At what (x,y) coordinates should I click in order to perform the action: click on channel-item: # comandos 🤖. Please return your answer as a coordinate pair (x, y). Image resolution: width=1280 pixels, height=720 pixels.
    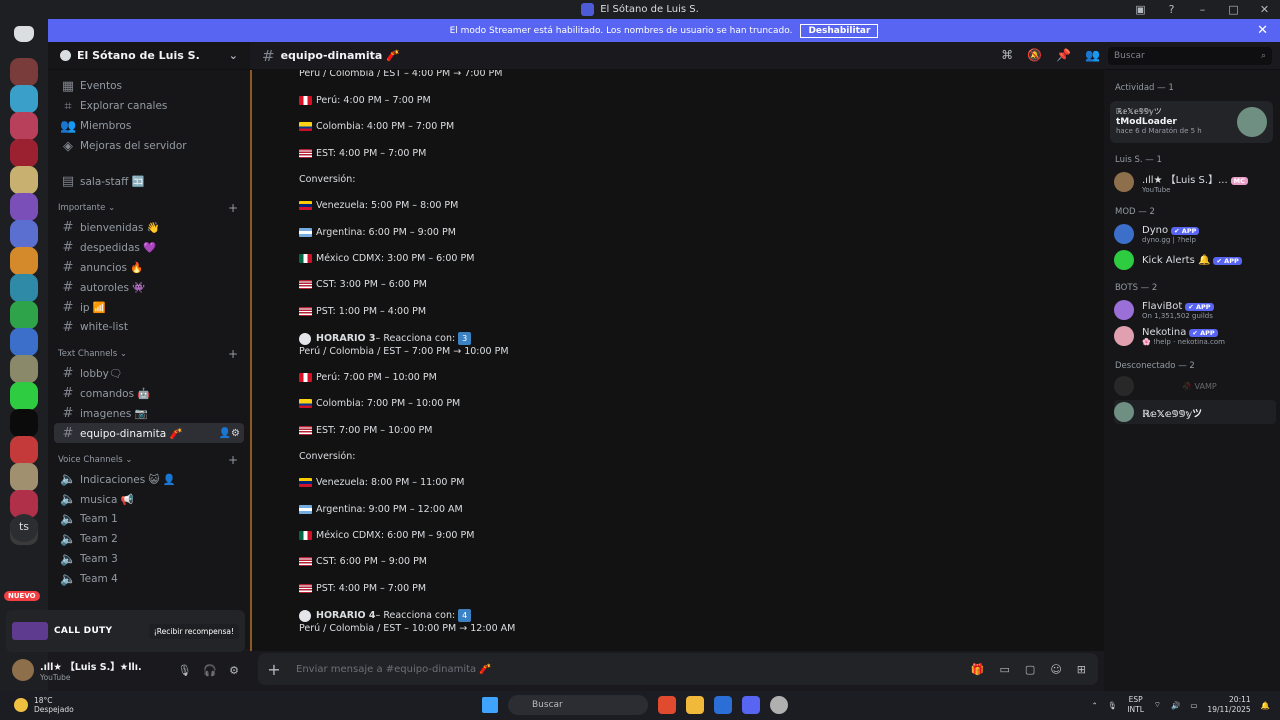
    Looking at the image, I should click on (146, 393).